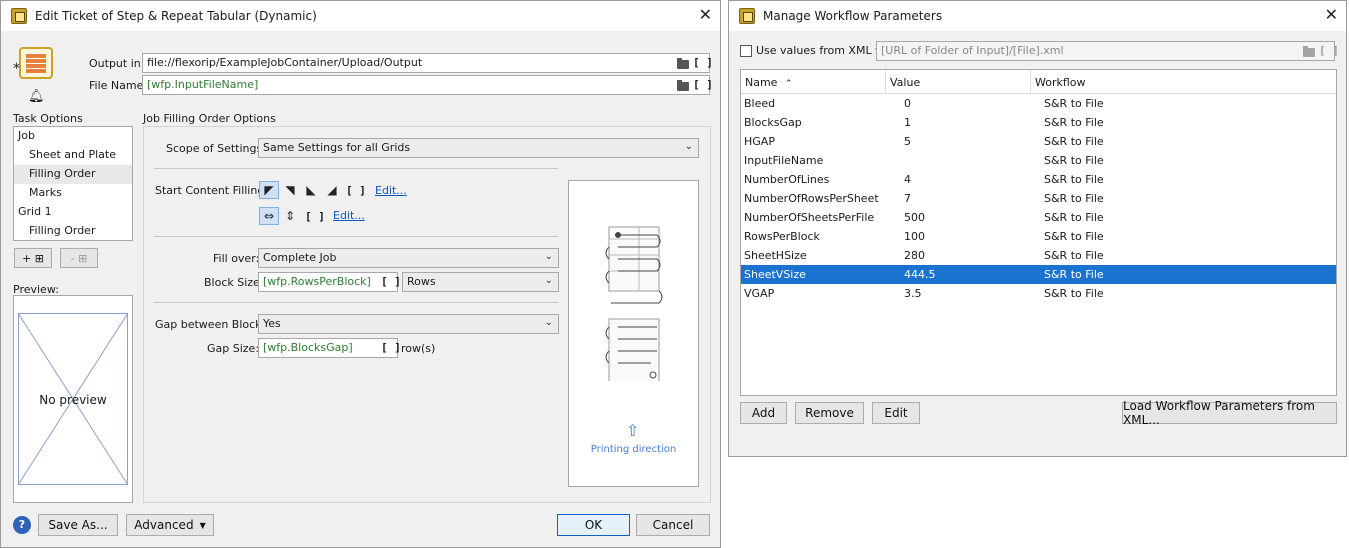 The width and height of the screenshot is (1349, 548). I want to click on fill-over-label: Fill over:, so click(236, 258).